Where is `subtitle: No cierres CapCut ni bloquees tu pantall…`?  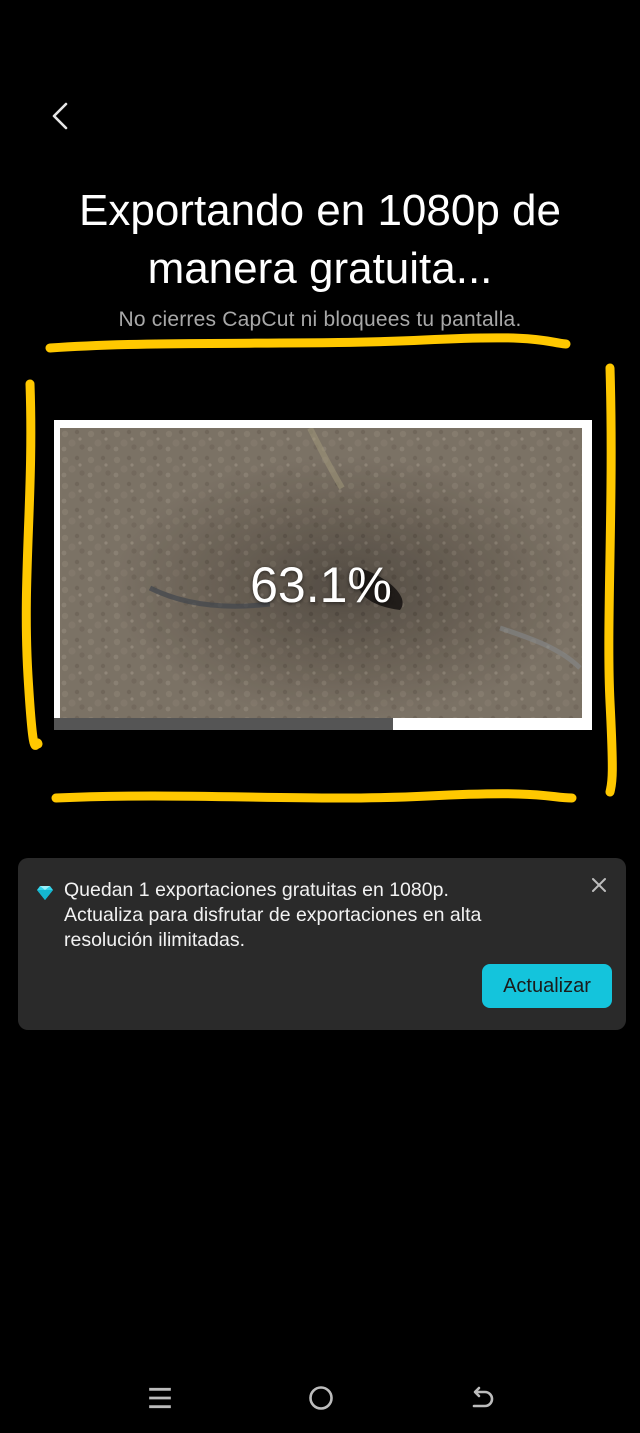
subtitle: No cierres CapCut ni bloquees tu pantall… is located at coordinates (320, 319).